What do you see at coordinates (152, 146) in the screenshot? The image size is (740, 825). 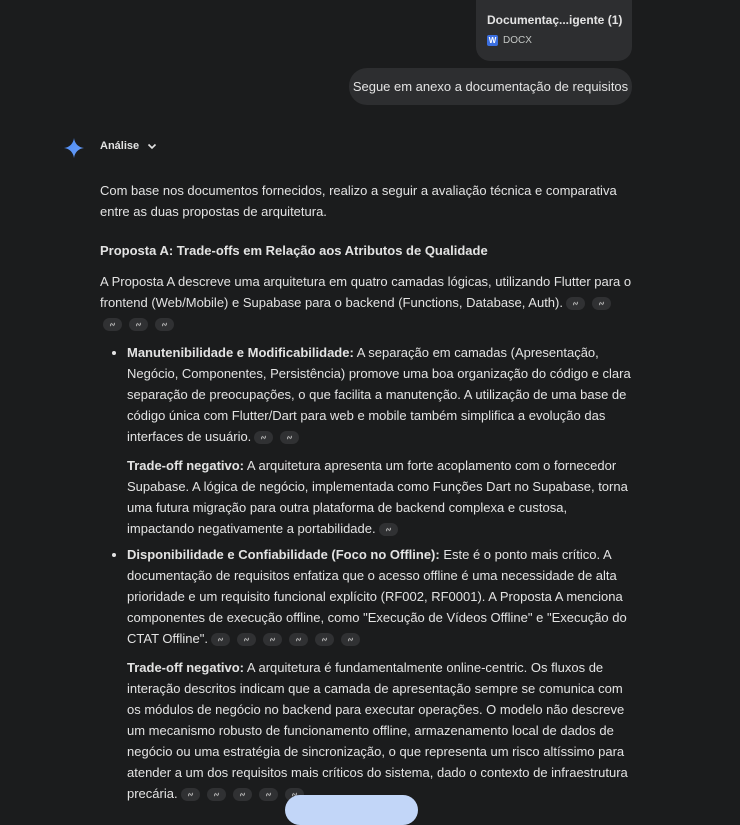 I see `chevron-down-icon` at bounding box center [152, 146].